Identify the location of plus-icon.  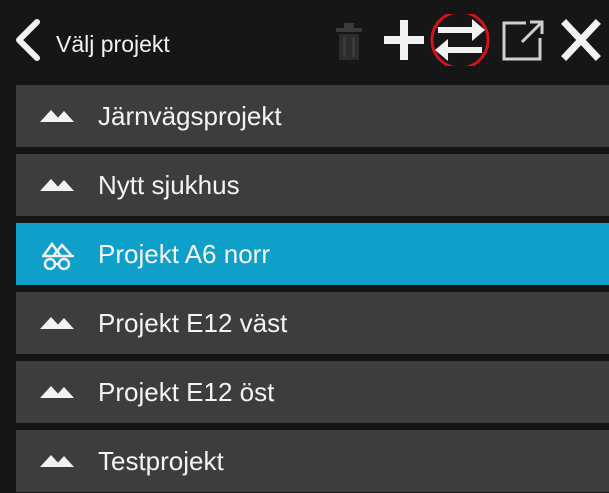
(404, 40).